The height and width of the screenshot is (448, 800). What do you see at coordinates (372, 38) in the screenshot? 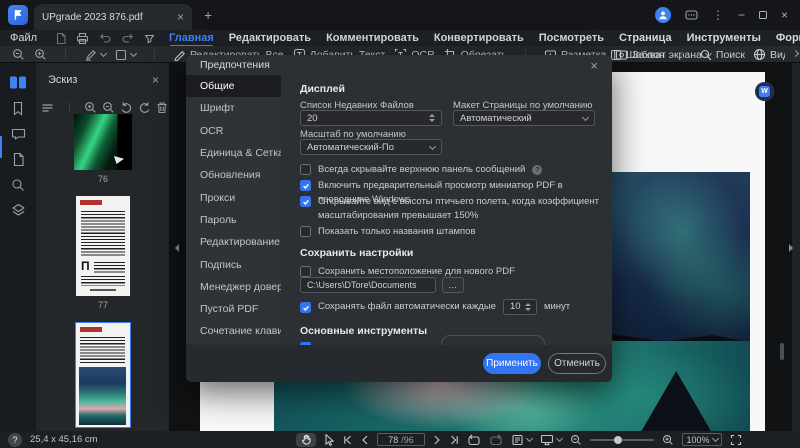
I see `menu-tab-comment: Комментировать` at bounding box center [372, 38].